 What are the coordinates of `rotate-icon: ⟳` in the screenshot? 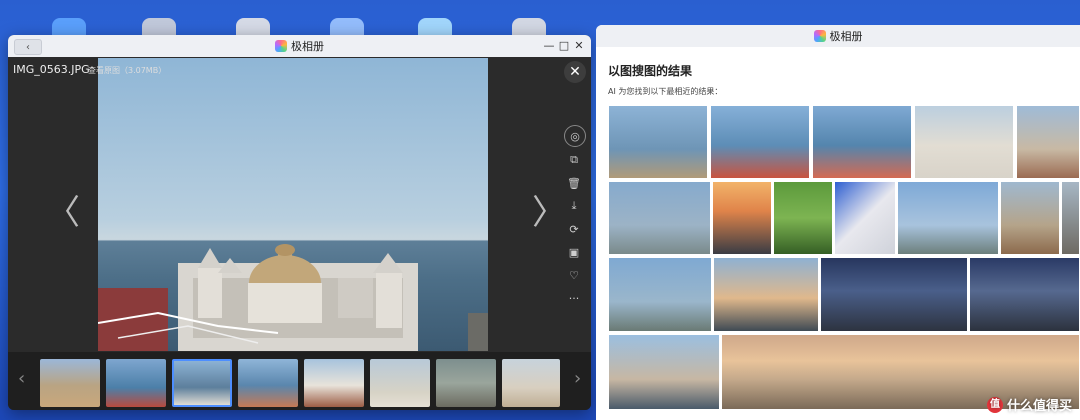 It's located at (574, 229).